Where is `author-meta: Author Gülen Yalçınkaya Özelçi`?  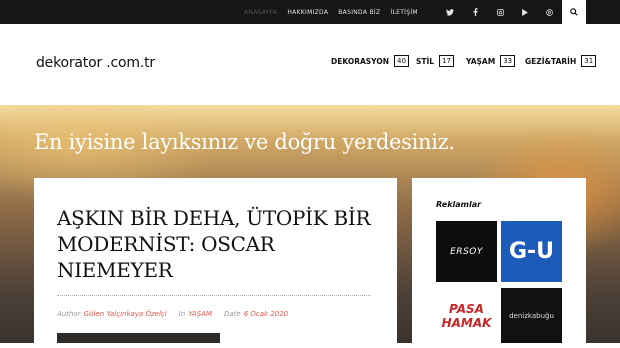 author-meta: Author Gülen Yalçınkaya Özelçi is located at coordinates (112, 314).